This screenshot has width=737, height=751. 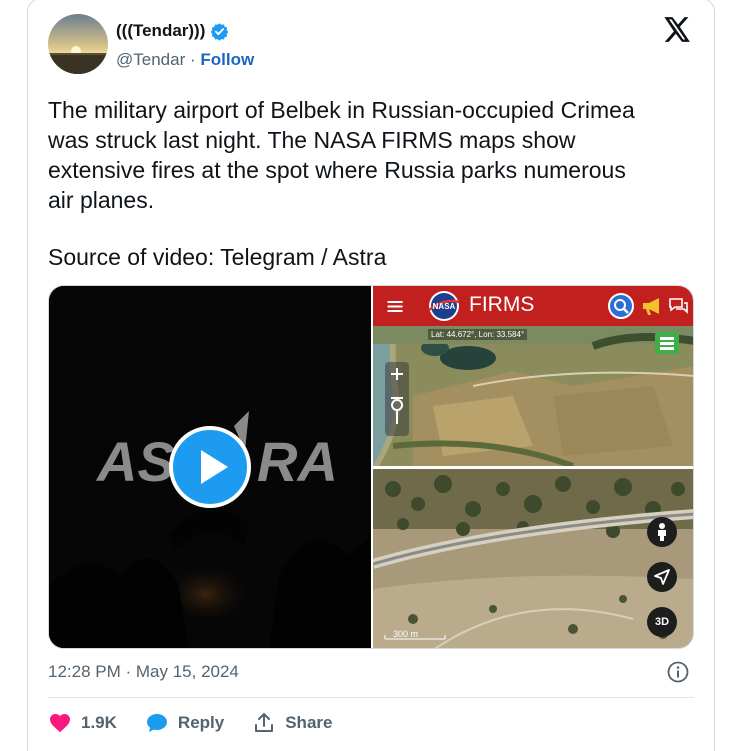 What do you see at coordinates (264, 722) in the screenshot?
I see `share-icon` at bounding box center [264, 722].